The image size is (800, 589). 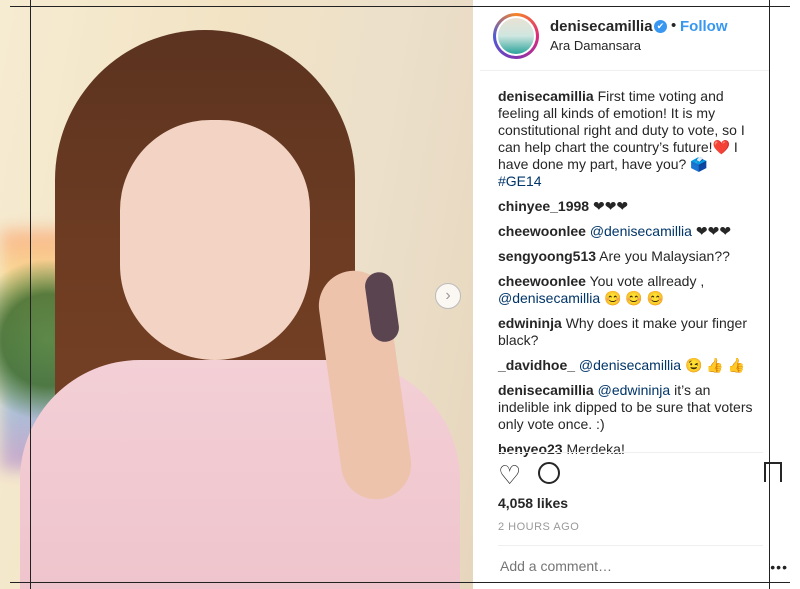 What do you see at coordinates (634, 298) in the screenshot?
I see `comment-emoji: 😊 😊 😊` at bounding box center [634, 298].